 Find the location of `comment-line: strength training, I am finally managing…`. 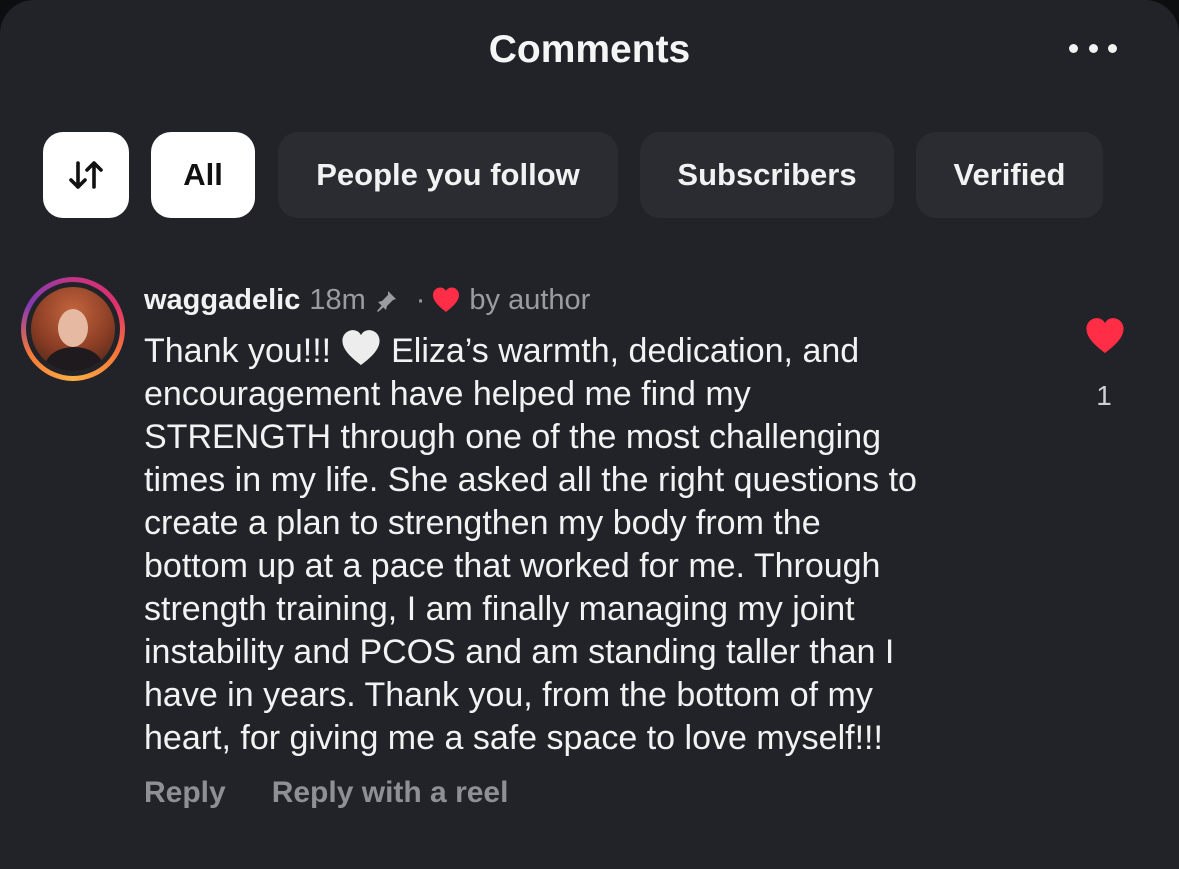

comment-line: strength training, I am finally managing… is located at coordinates (499, 609).